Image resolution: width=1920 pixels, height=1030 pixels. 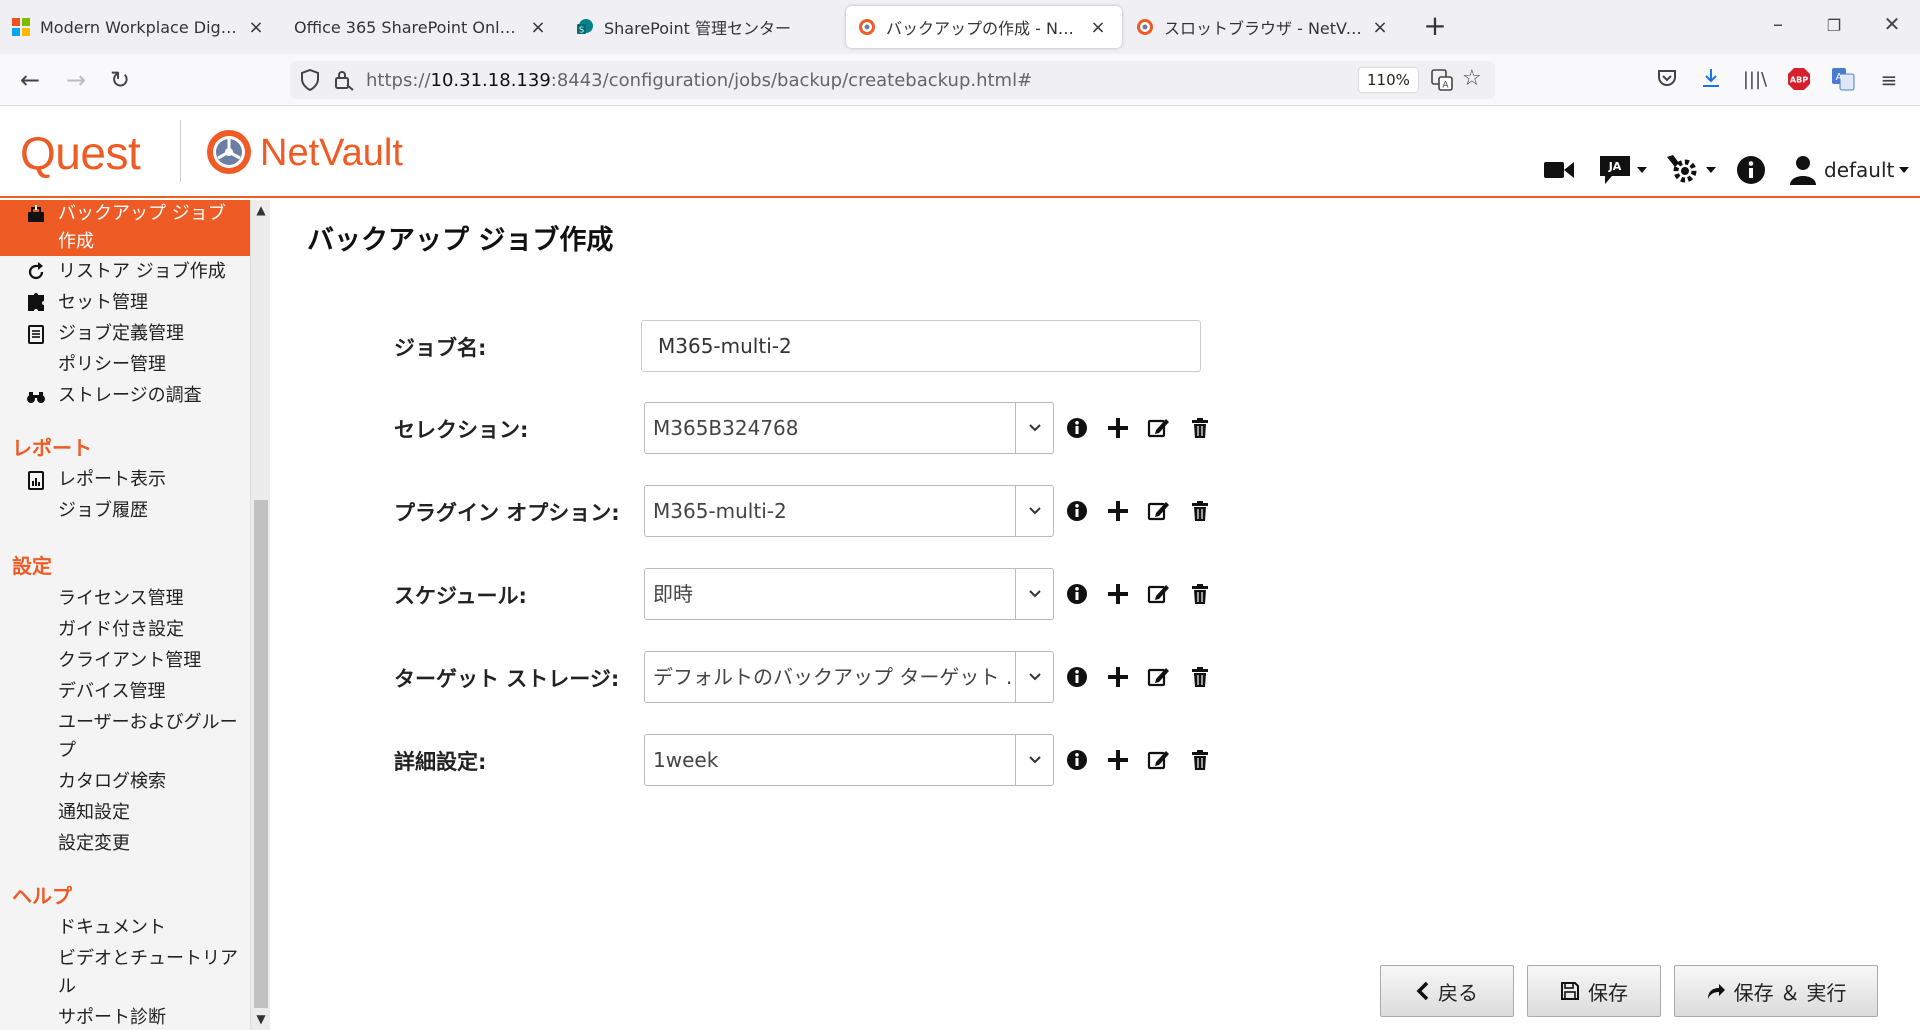 I want to click on browser-tab: Modern Workplace Digital Ex ×, so click(x=140, y=27).